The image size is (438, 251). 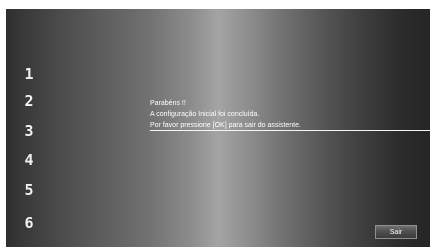 I want to click on setup-step-list: 1 2 3 4 5 6, so click(x=26, y=128).